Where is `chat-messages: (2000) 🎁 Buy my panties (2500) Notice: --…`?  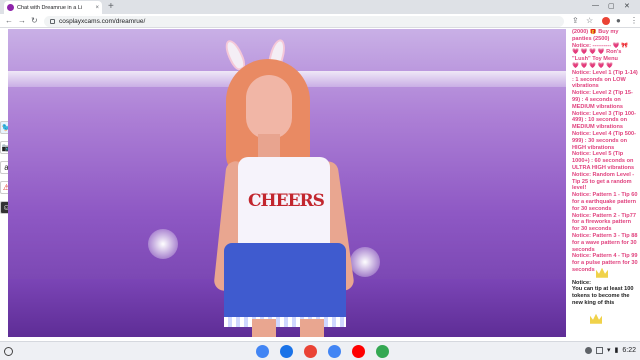 chat-messages: (2000) 🎁 Buy my panties (2500) Notice: --… is located at coordinates (604, 151).